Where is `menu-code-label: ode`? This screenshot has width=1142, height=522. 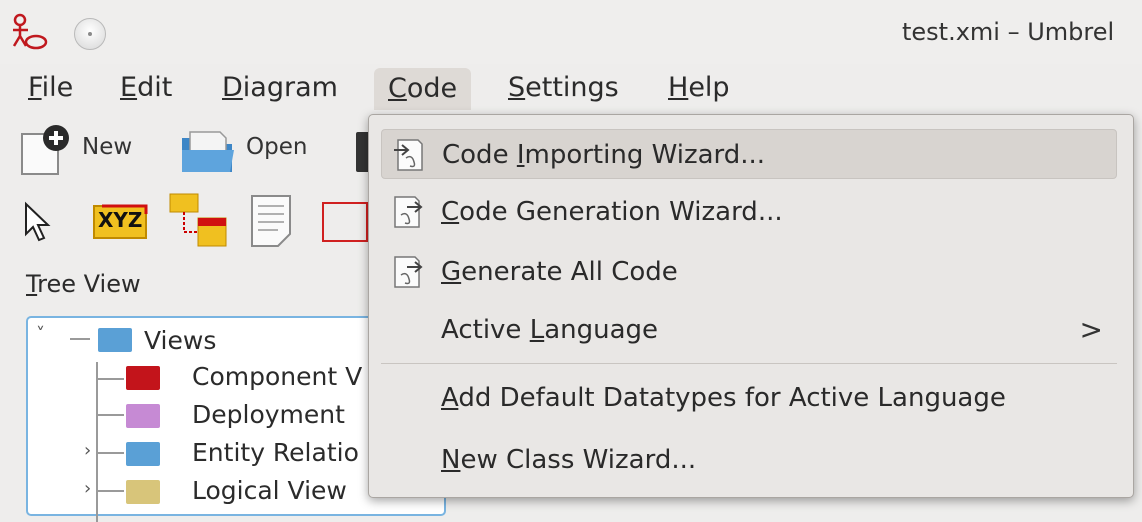
menu-code-label: ode is located at coordinates (432, 88).